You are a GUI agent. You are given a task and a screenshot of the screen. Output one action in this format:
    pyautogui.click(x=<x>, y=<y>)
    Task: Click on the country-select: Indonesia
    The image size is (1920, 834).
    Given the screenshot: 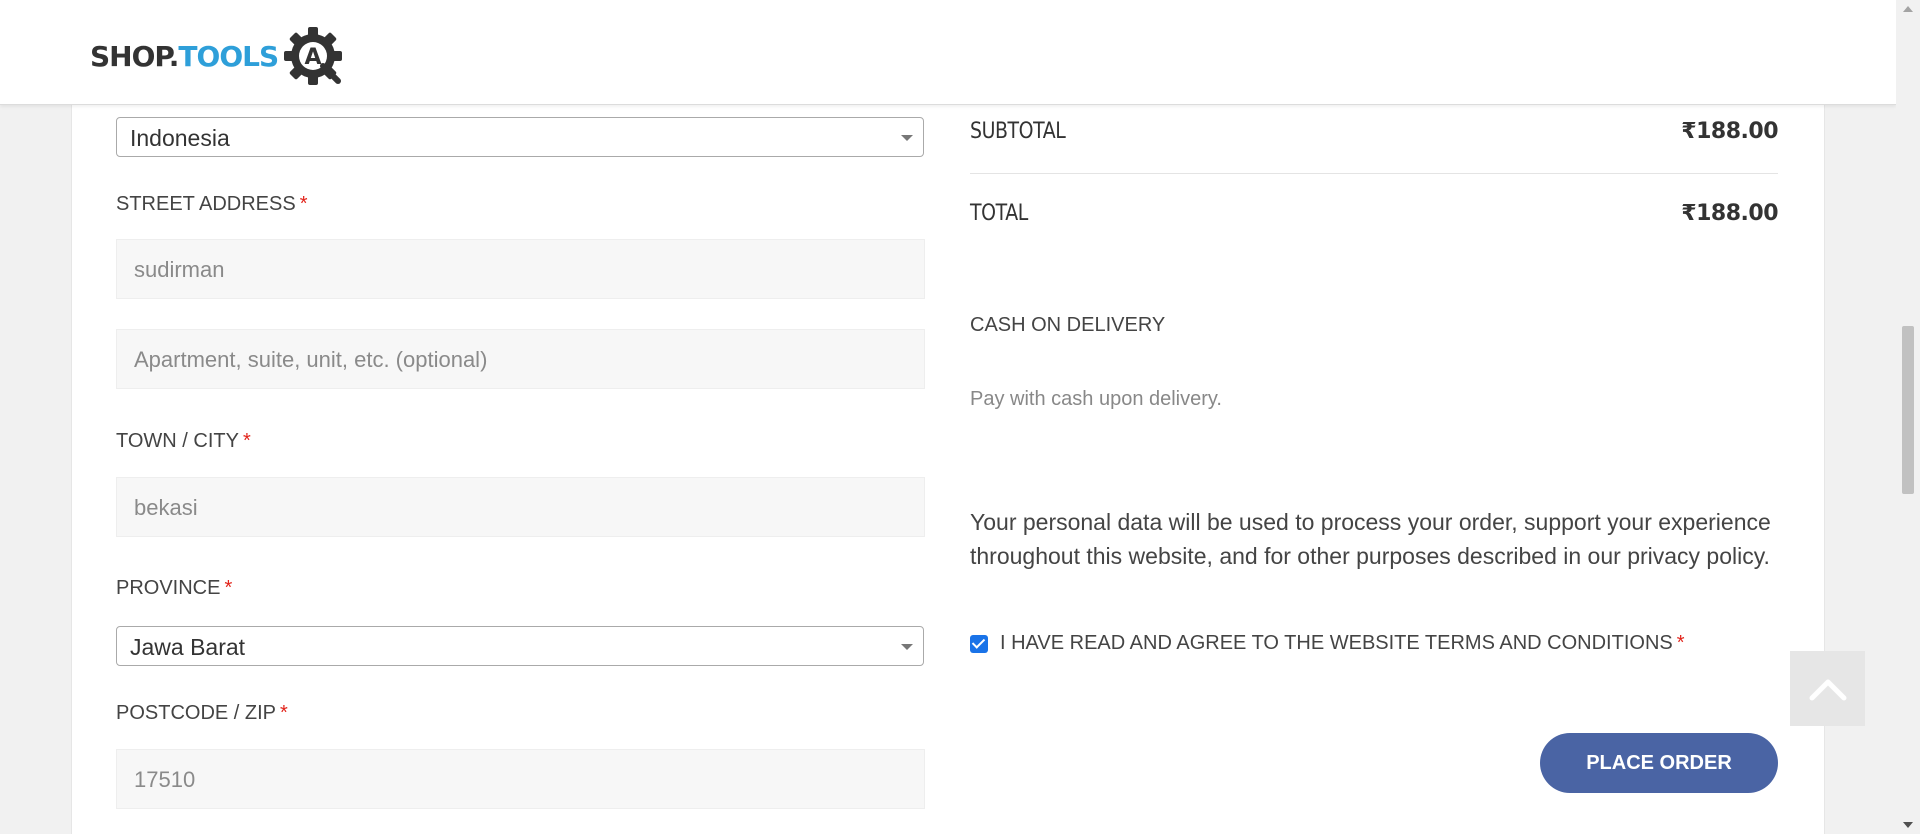 What is the action you would take?
    pyautogui.click(x=520, y=137)
    